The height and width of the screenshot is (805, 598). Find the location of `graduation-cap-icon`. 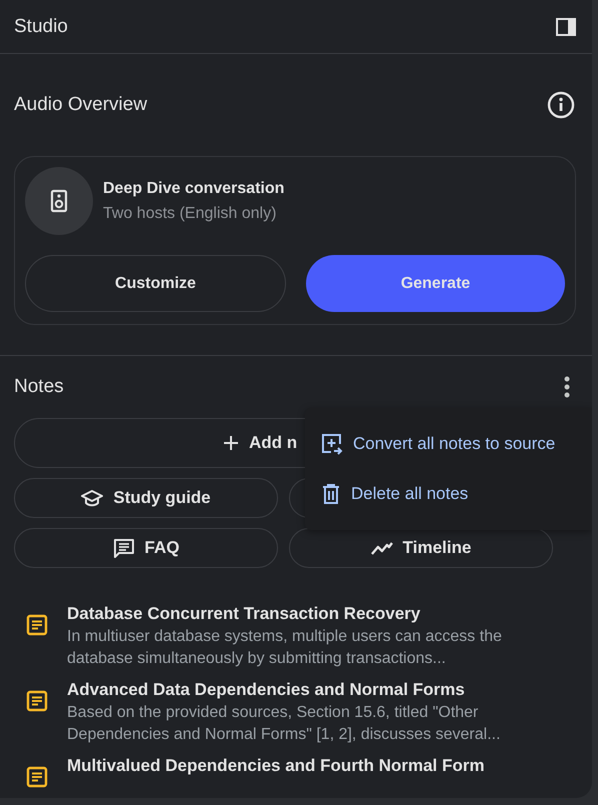

graduation-cap-icon is located at coordinates (92, 498).